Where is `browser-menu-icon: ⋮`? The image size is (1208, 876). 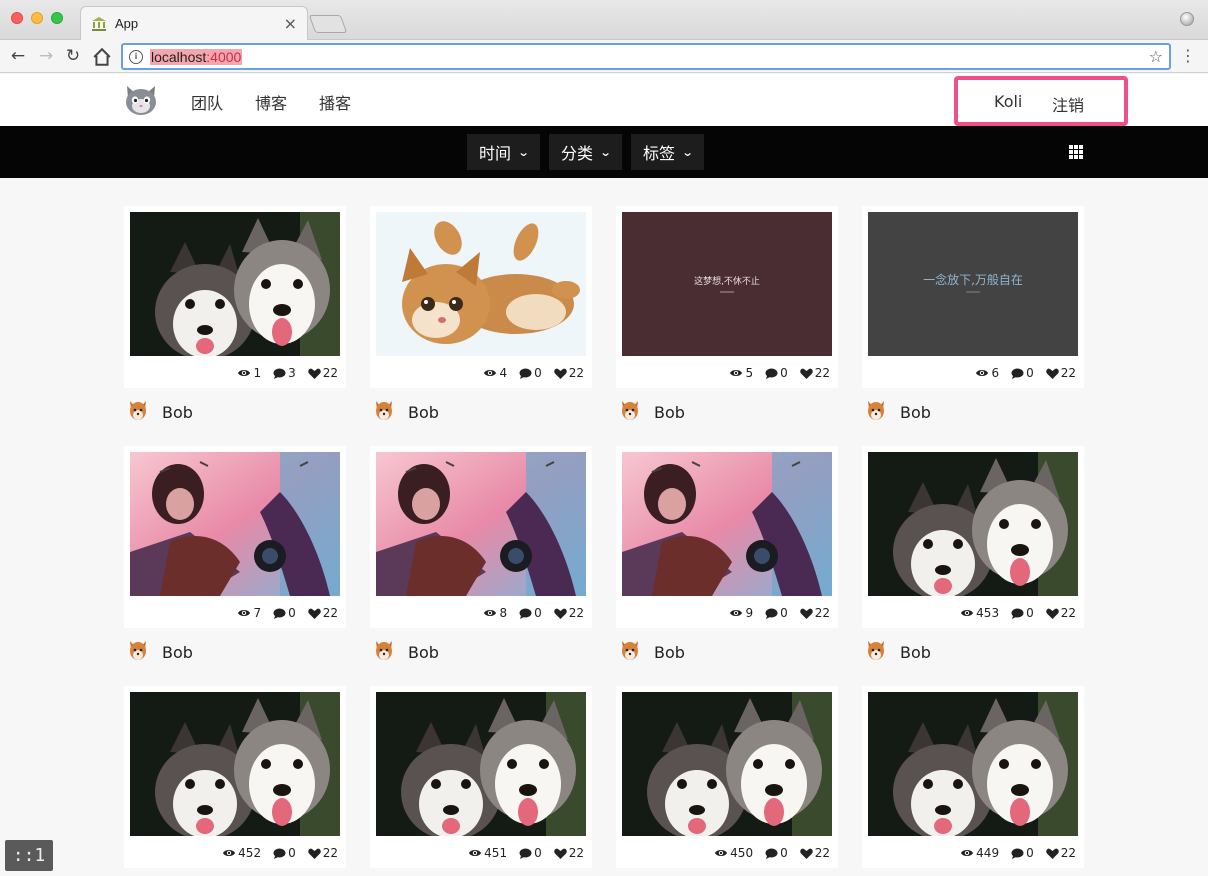 browser-menu-icon: ⋮ is located at coordinates (1188, 56).